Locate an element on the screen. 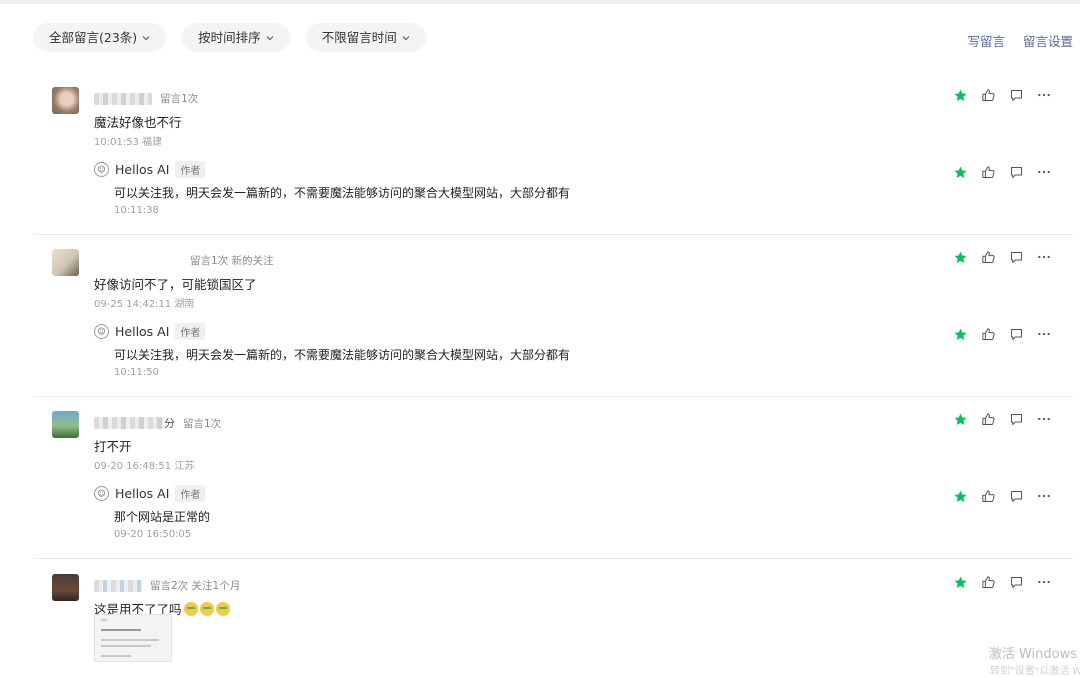 This screenshot has width=1080, height=677. reply-text: 那个网站是正常的 is located at coordinates (162, 517).